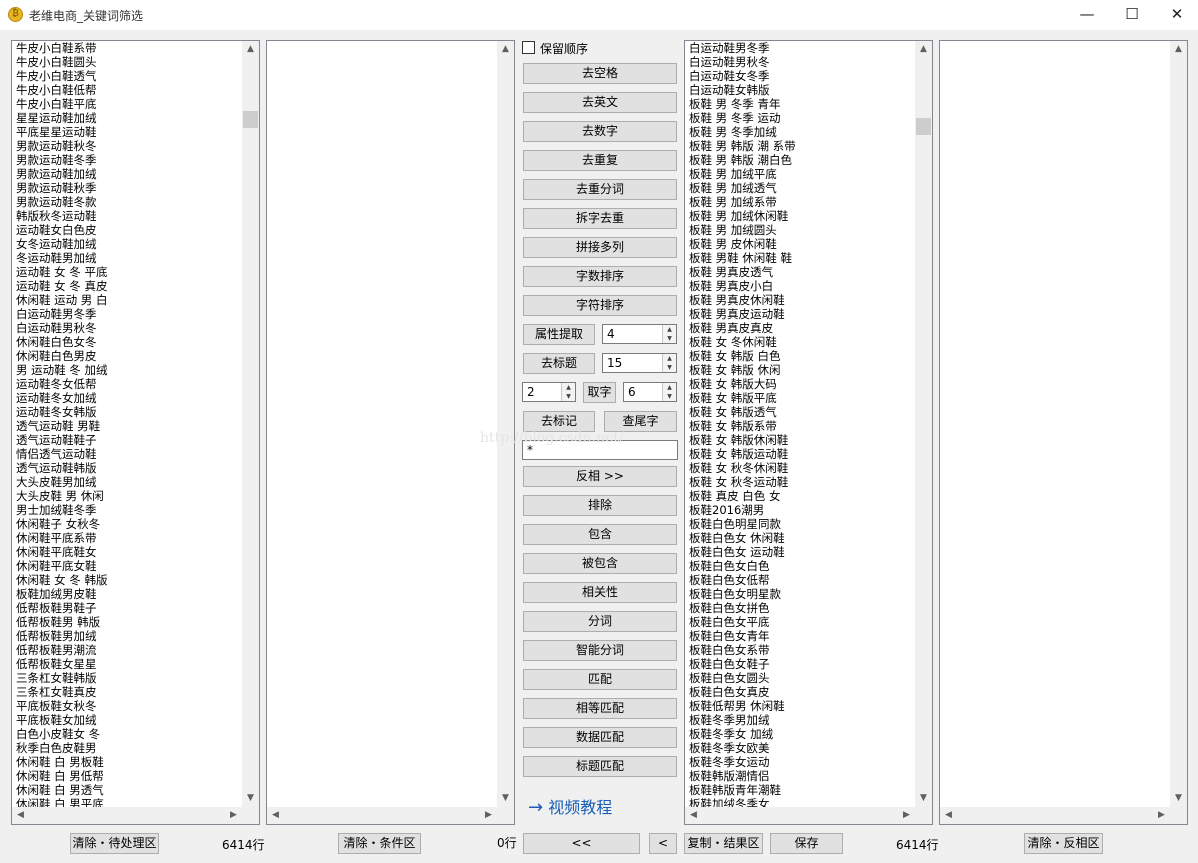  I want to click on list-item: 白运动鞋男秋冬, so click(801, 62).